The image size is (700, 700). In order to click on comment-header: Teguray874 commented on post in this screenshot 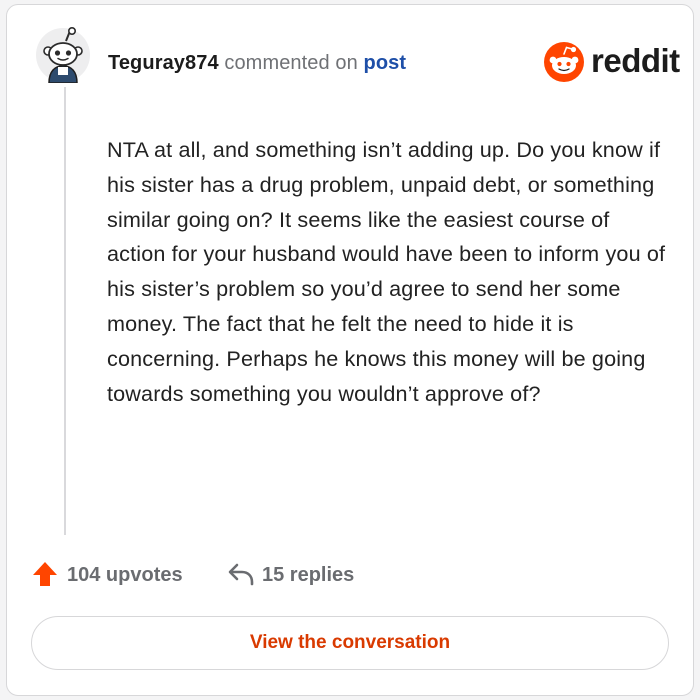, I will do `click(257, 63)`.